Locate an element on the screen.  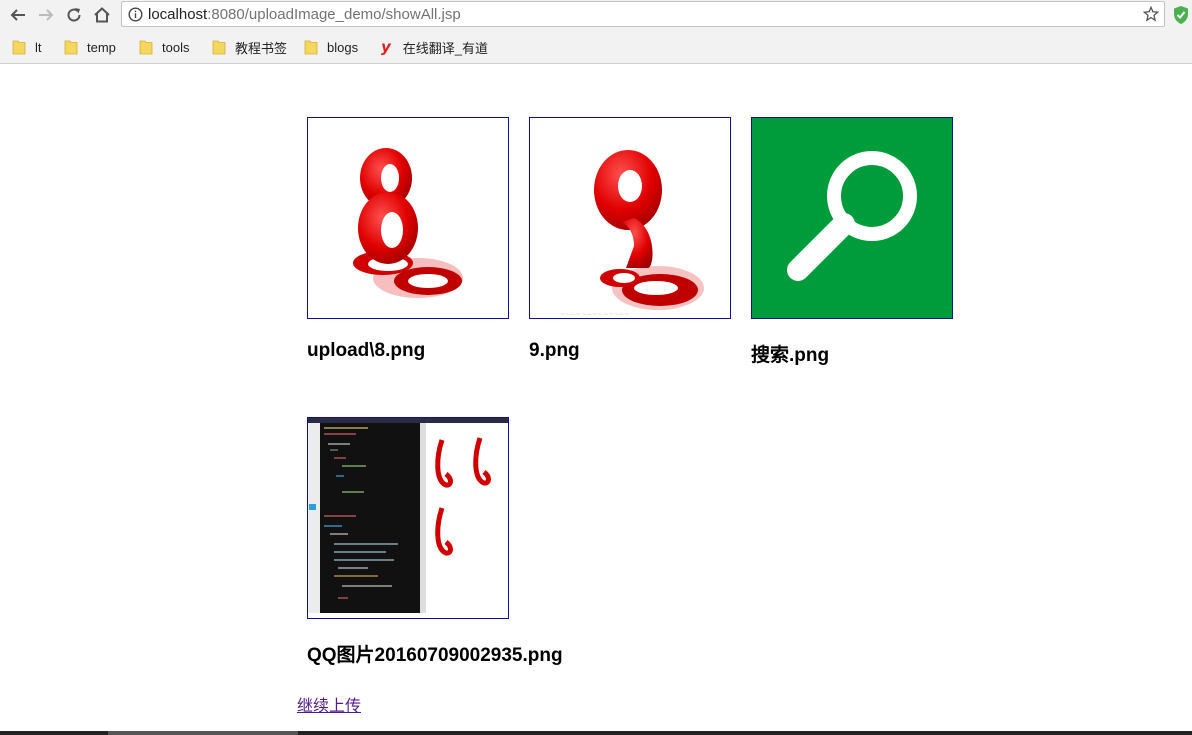
reload-button is located at coordinates (74, 15).